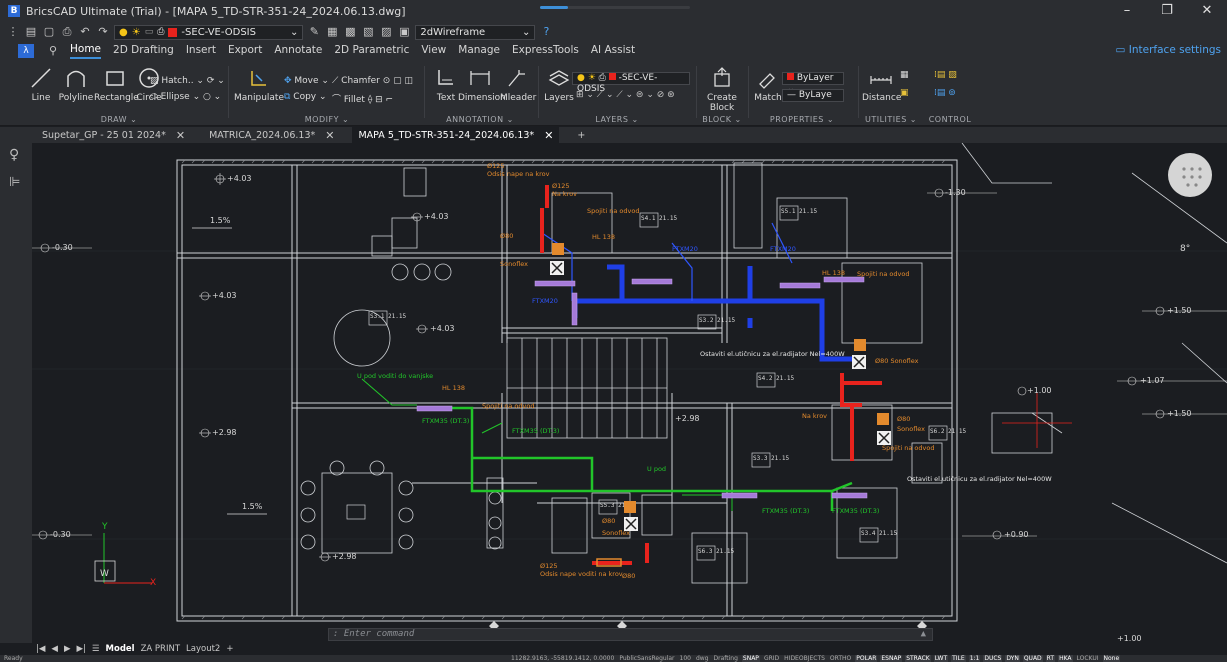  Describe the element at coordinates (804, 658) in the screenshot. I see `toggle-hideobjects: HIDEOBJECTS` at that location.